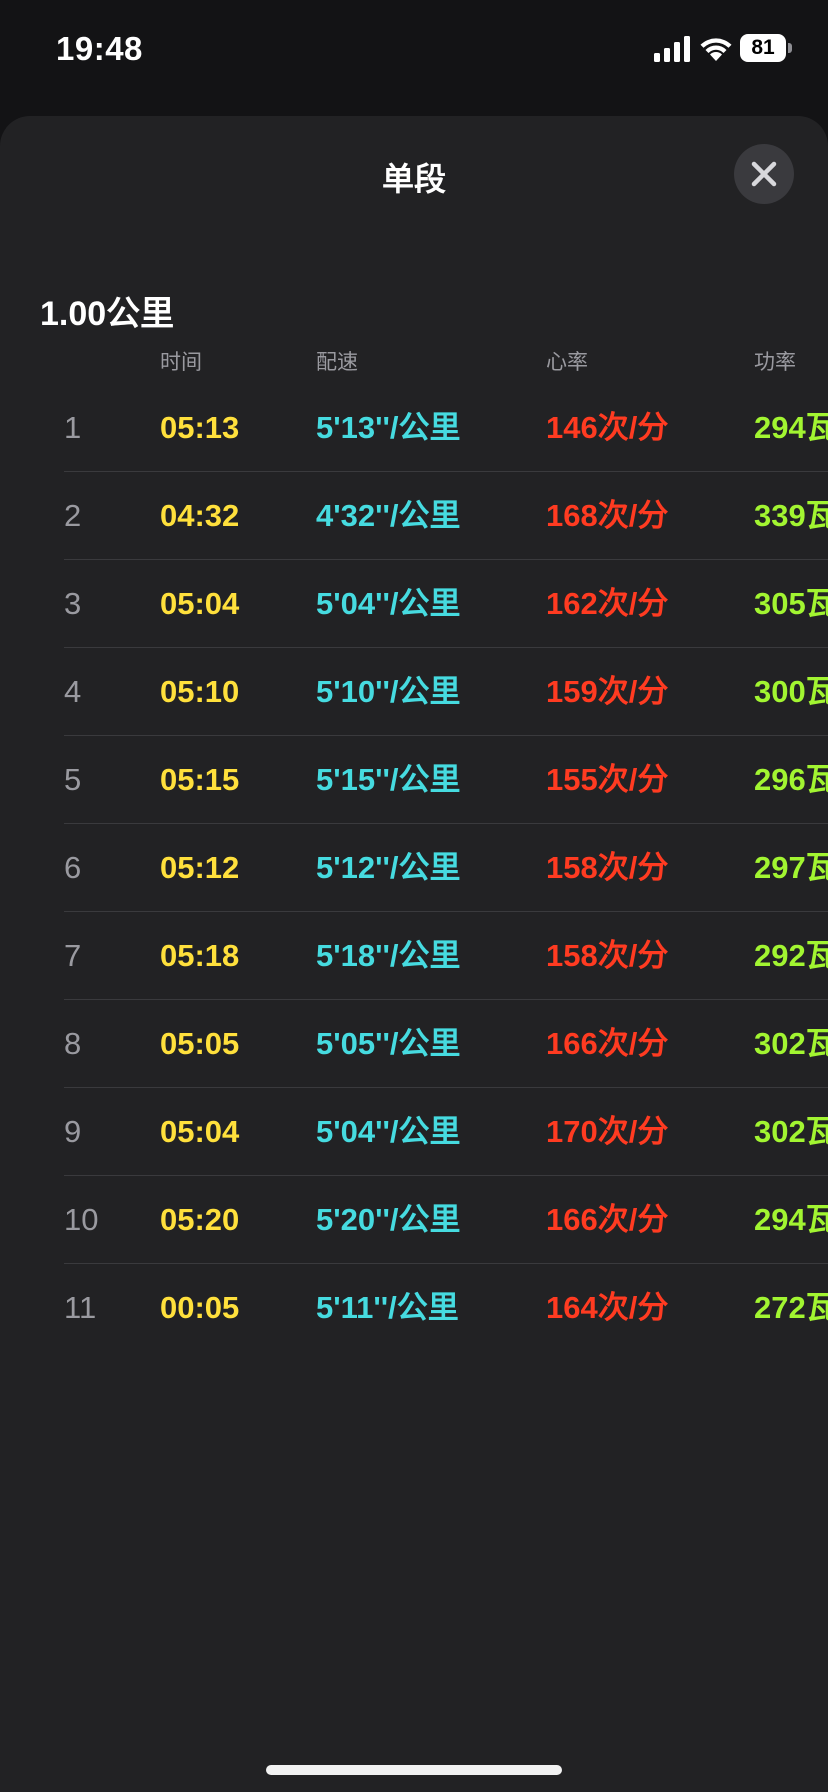 The height and width of the screenshot is (1792, 828). Describe the element at coordinates (607, 1131) in the screenshot. I see `split-heart-rate: 170次/分` at that location.